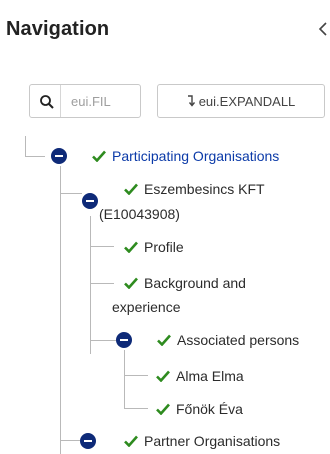  What do you see at coordinates (209, 409) in the screenshot?
I see `tree-node-label: Főnök Éva` at bounding box center [209, 409].